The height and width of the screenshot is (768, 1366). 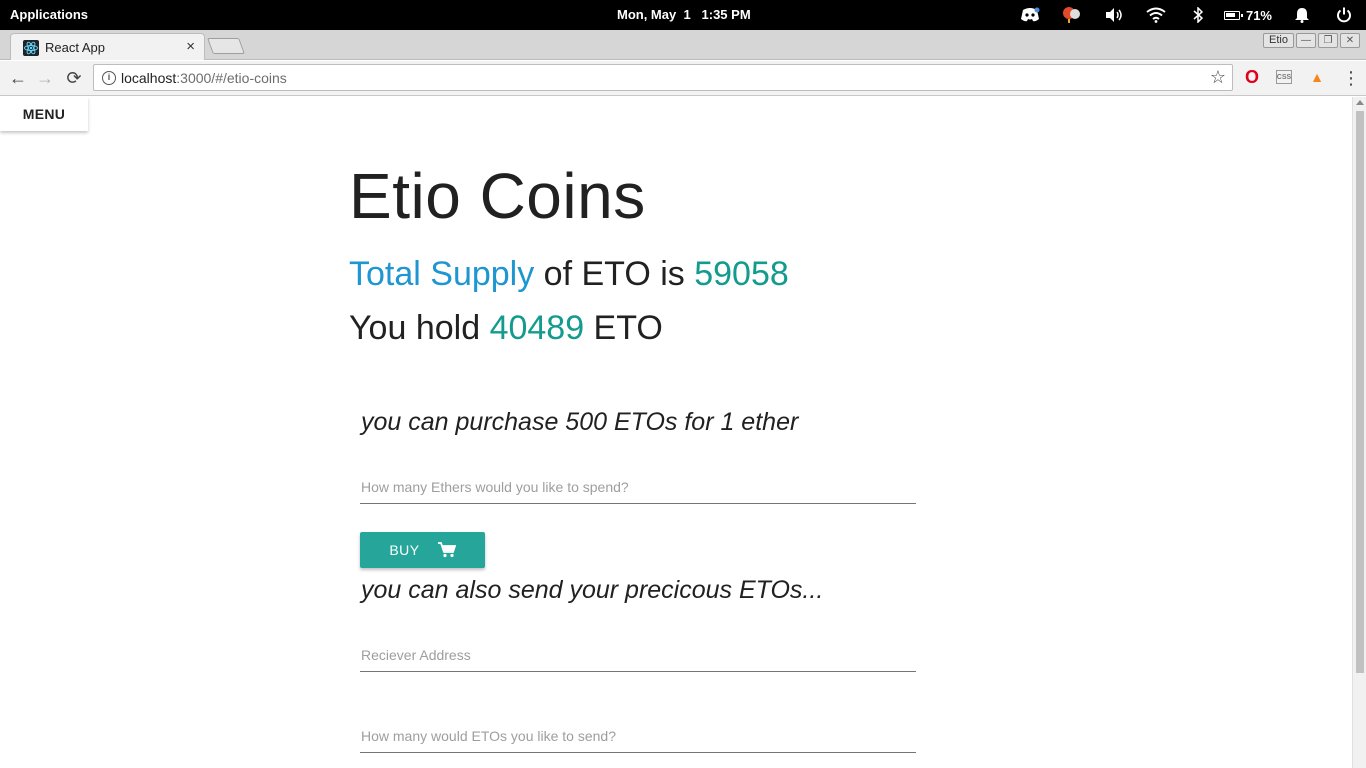 What do you see at coordinates (1278, 40) in the screenshot?
I see `profile-button: Etio` at bounding box center [1278, 40].